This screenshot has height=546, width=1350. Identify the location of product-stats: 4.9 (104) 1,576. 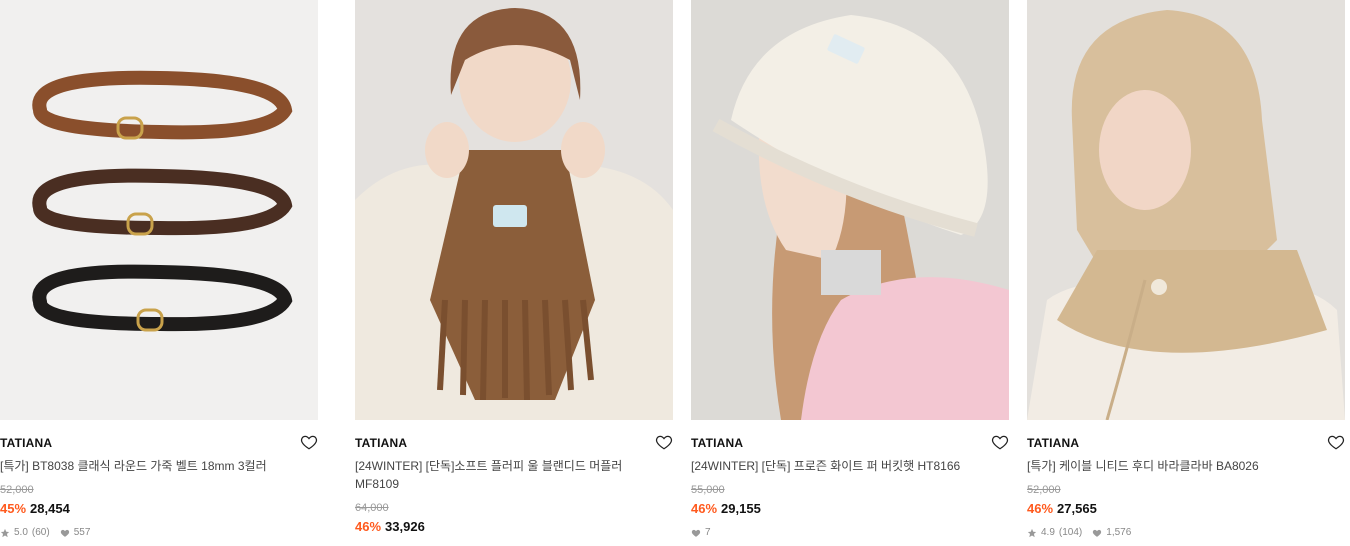
(1186, 533).